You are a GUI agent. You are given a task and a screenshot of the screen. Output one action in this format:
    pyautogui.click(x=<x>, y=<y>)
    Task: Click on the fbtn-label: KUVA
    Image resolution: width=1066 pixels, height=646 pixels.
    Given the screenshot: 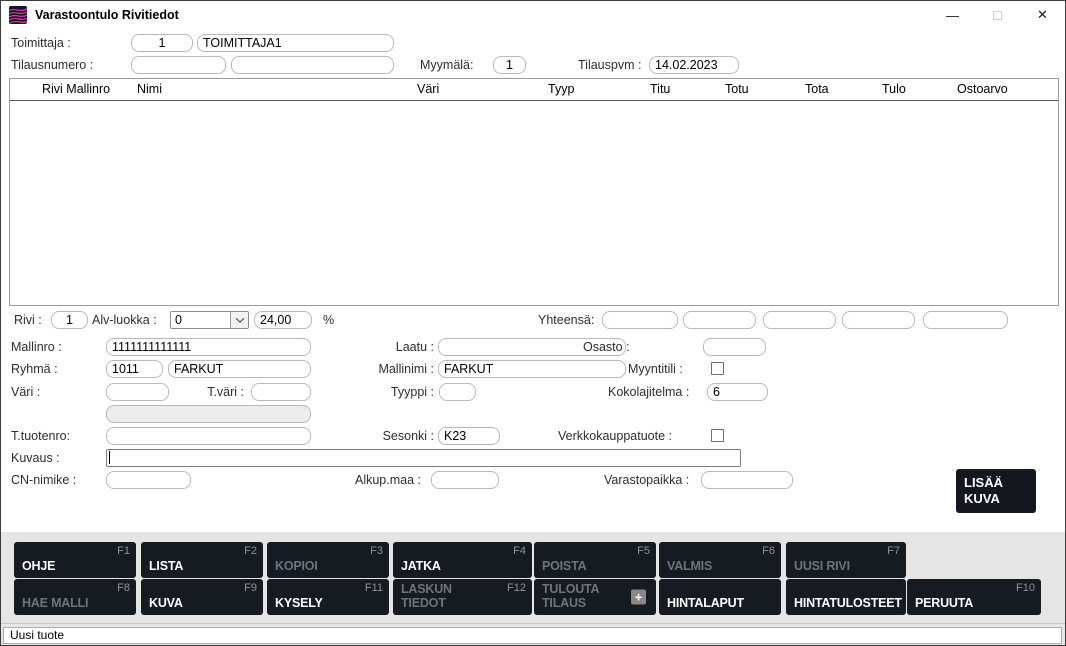 What is the action you would take?
    pyautogui.click(x=166, y=603)
    